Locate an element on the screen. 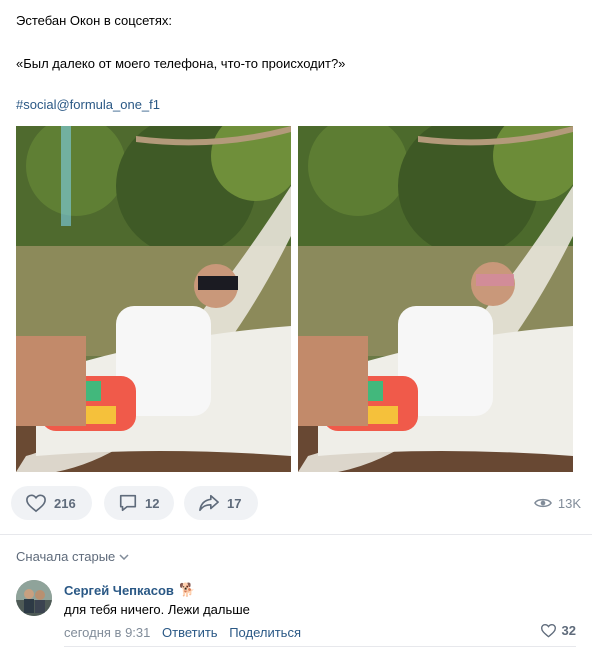 The width and height of the screenshot is (592, 649). comment-meta: сегодня в 9:31 Ответить Поделиться is located at coordinates (182, 632).